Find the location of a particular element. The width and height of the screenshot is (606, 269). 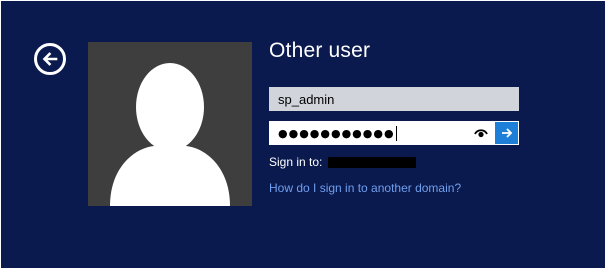

page-title: Other user is located at coordinates (320, 50).